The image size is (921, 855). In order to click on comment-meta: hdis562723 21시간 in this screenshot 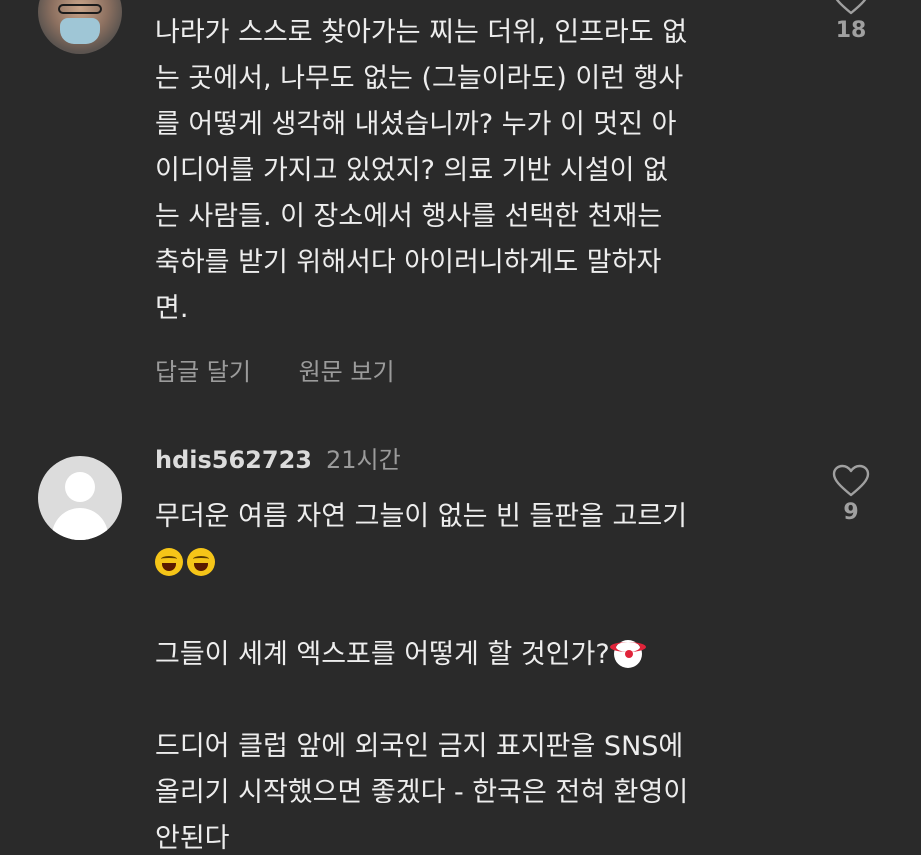, I will do `click(278, 457)`.